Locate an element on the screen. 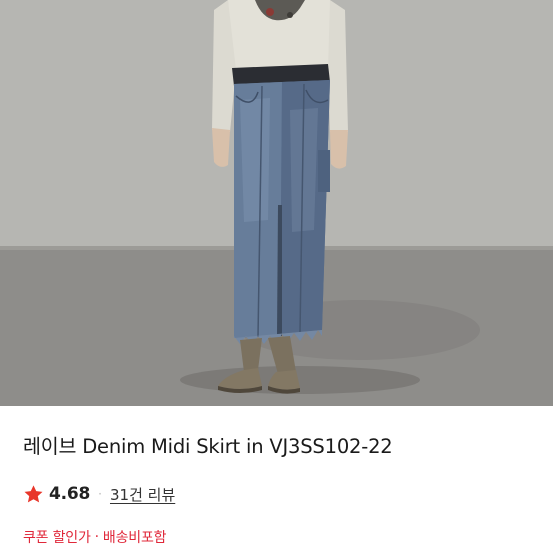 This screenshot has height=553, width=553. tags-row: 쿠폰 할인가 · 배송비포함 is located at coordinates (95, 537).